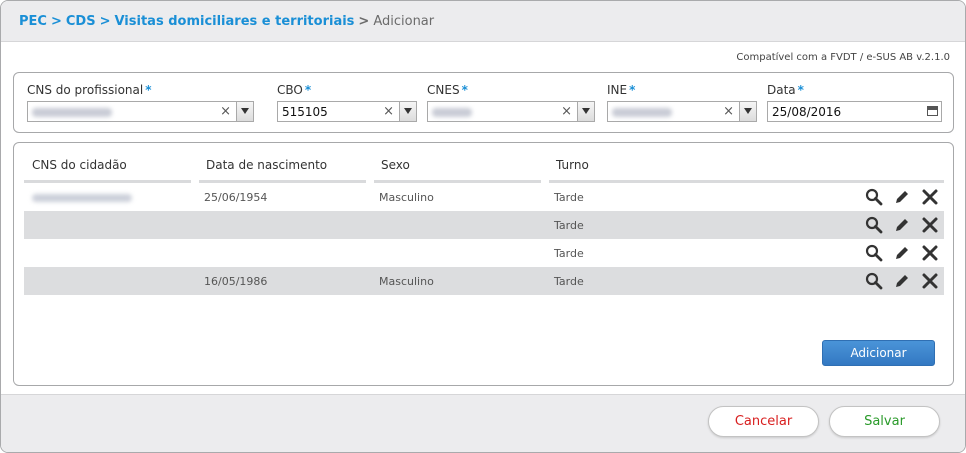 Image resolution: width=966 pixels, height=453 pixels. Describe the element at coordinates (33, 21) in the screenshot. I see `breadcrumb-pec: PEC` at that location.